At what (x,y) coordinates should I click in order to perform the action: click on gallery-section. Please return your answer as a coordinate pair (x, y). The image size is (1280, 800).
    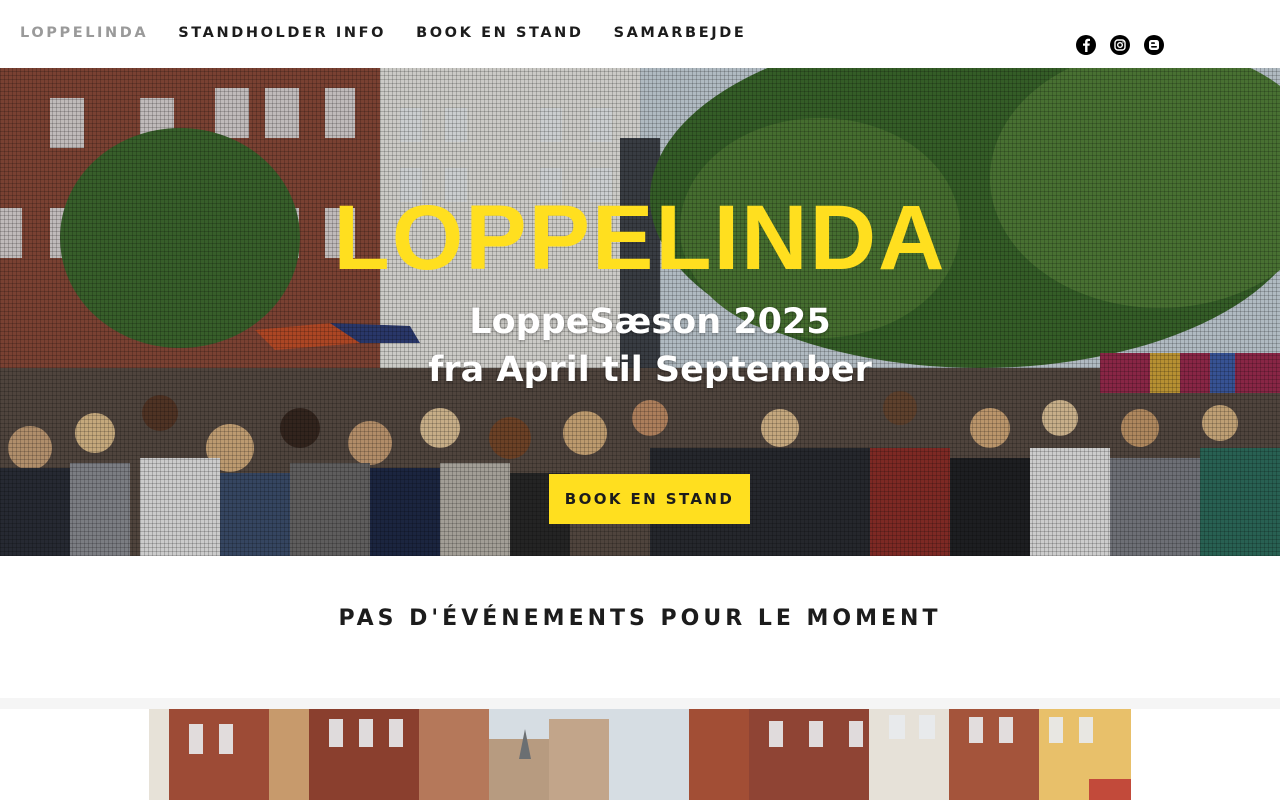
    Looking at the image, I should click on (640, 754).